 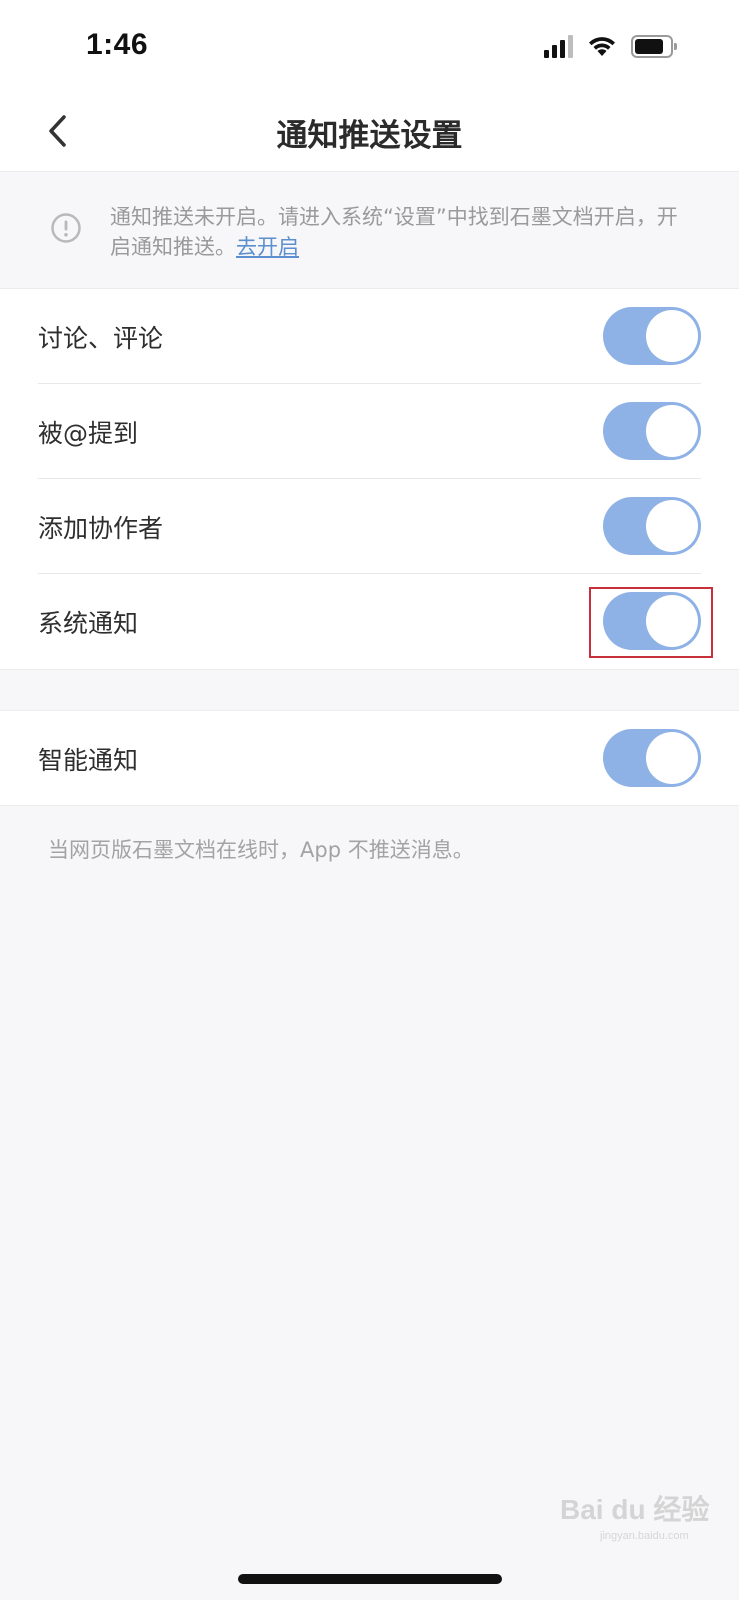 I want to click on setting-row-collaborators: 添加协作者, so click(x=369, y=526).